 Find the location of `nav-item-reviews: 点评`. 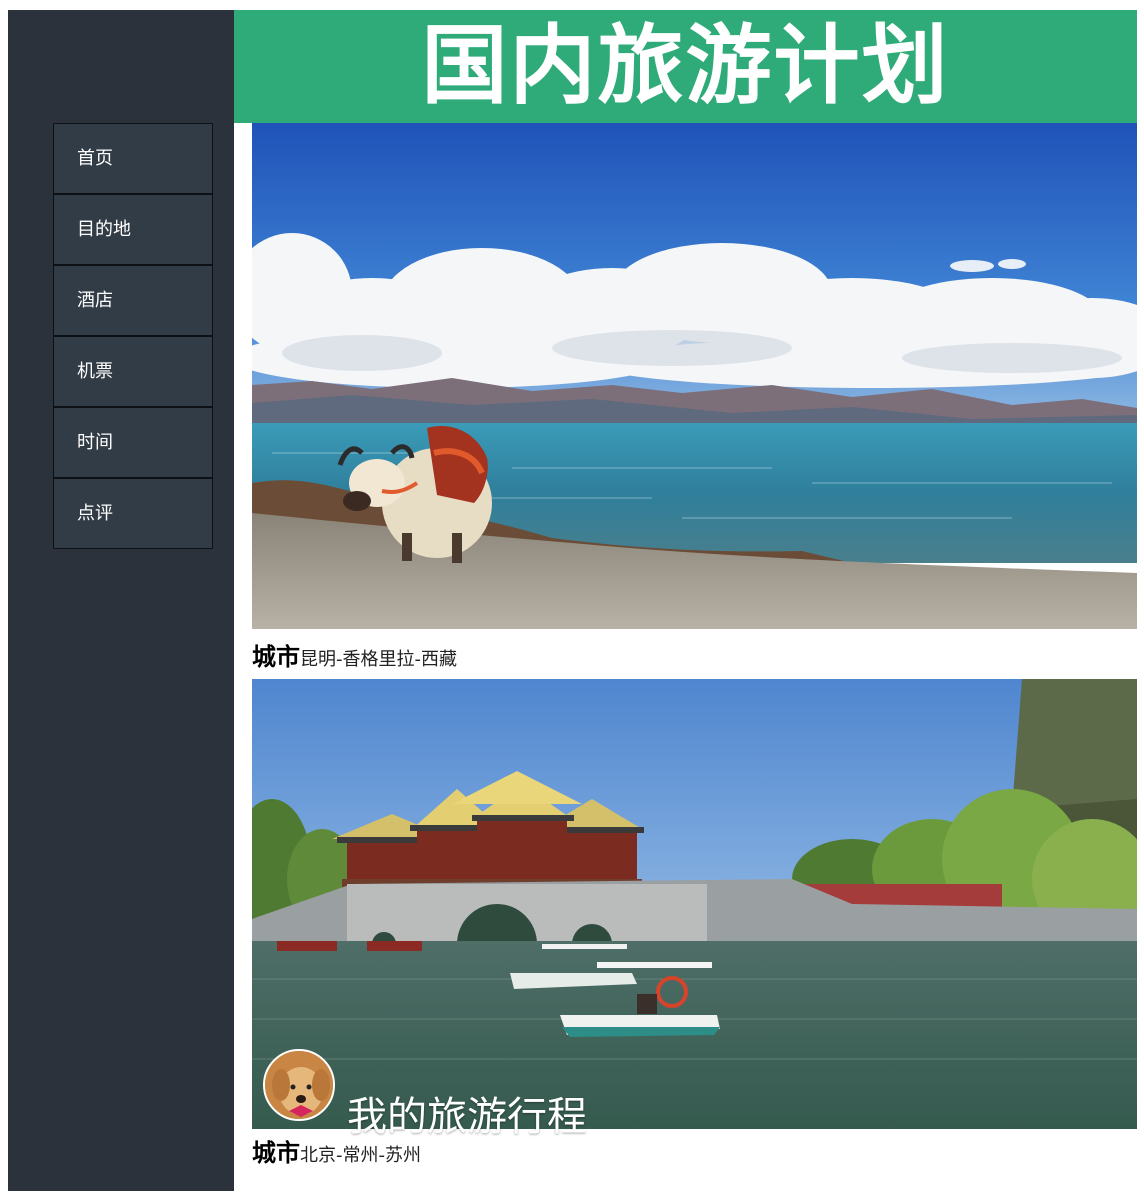

nav-item-reviews: 点评 is located at coordinates (133, 513).